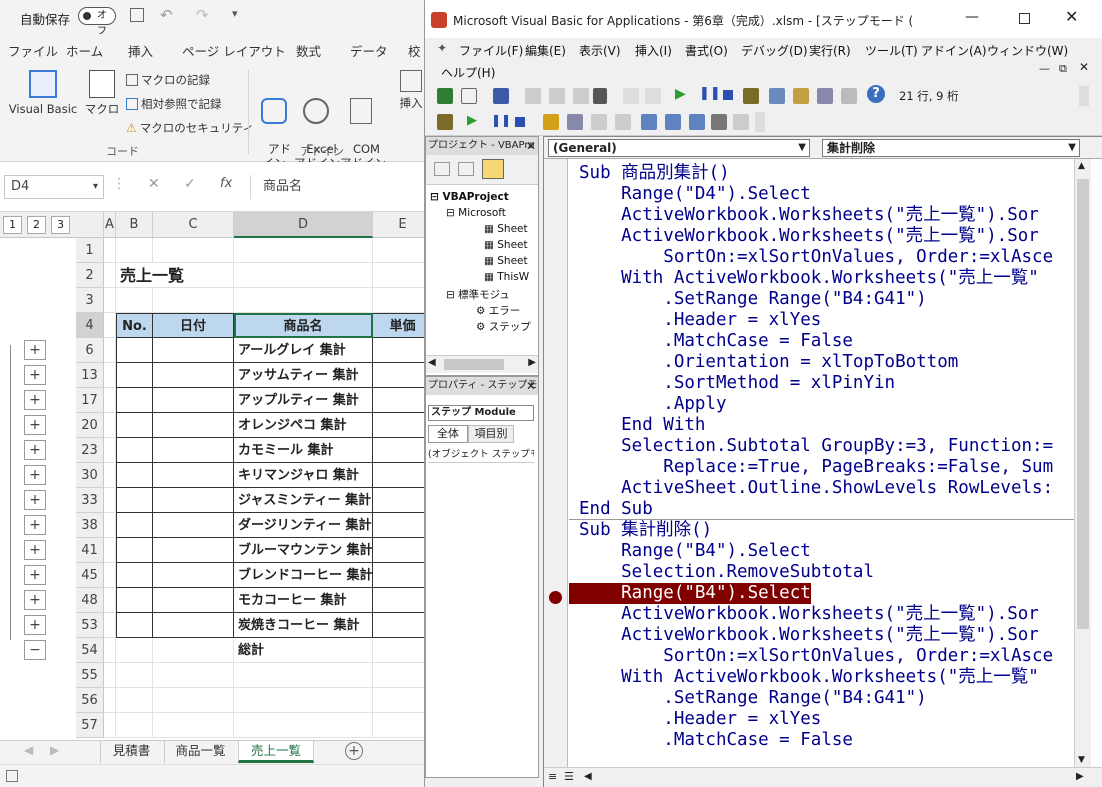  What do you see at coordinates (448, 434) in the screenshot?
I see `props-tab-all: 全体` at bounding box center [448, 434].